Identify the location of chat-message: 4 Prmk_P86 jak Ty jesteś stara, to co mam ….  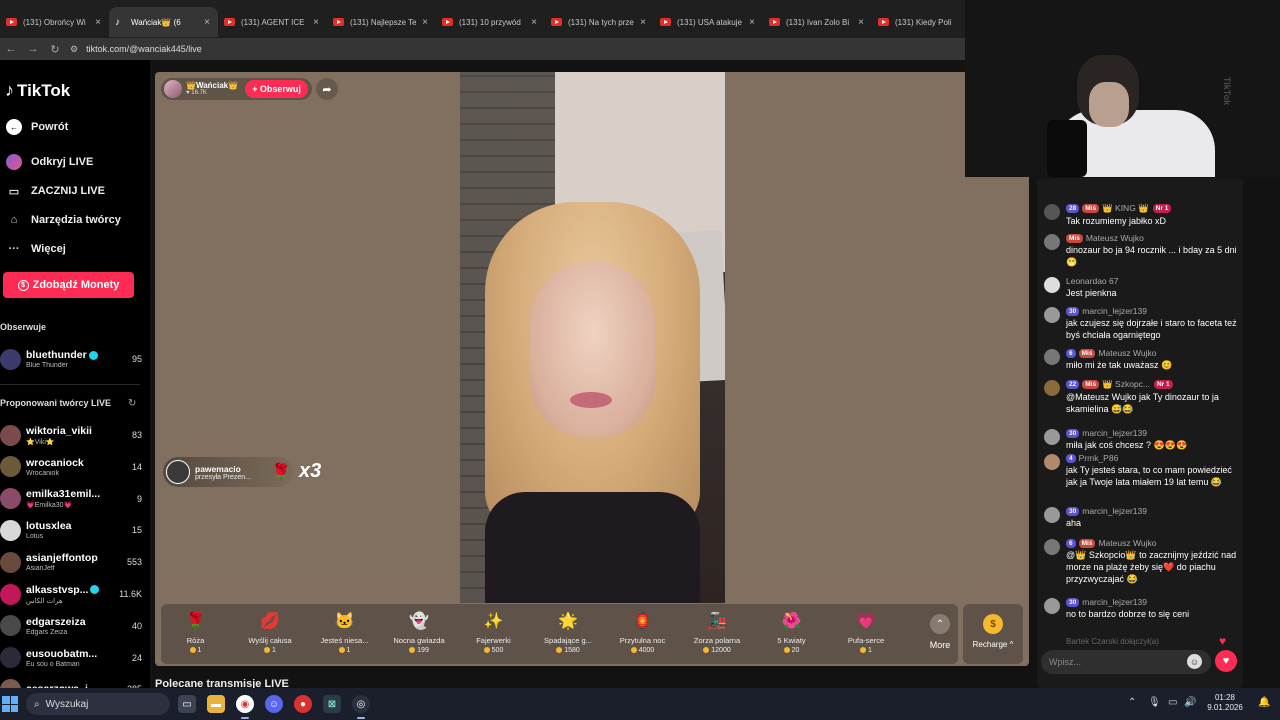
(1142, 470).